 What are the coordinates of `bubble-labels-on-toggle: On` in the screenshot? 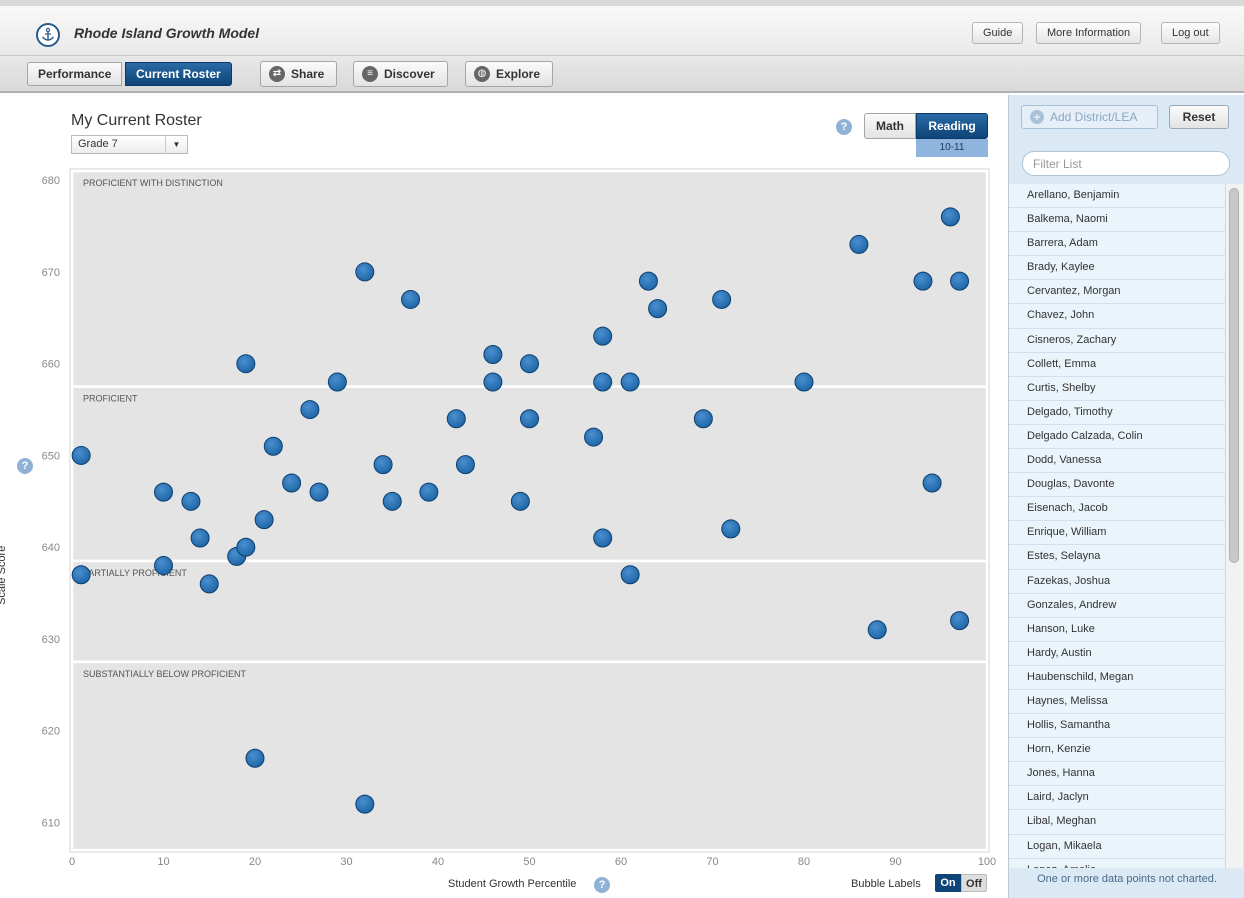 It's located at (948, 883).